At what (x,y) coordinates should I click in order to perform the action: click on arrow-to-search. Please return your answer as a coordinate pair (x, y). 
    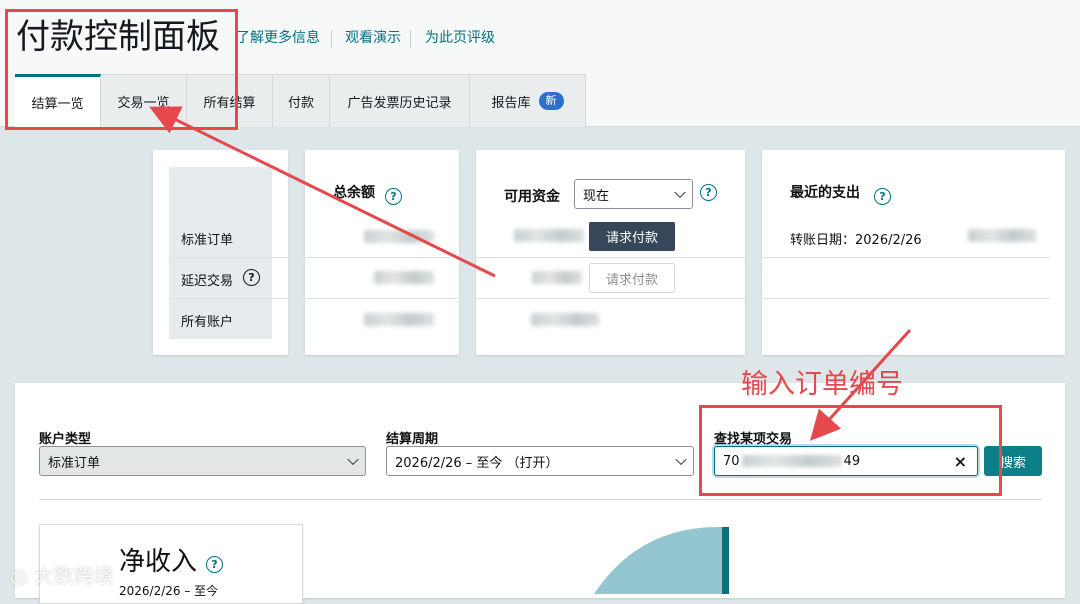
    Looking at the image, I should click on (860, 384).